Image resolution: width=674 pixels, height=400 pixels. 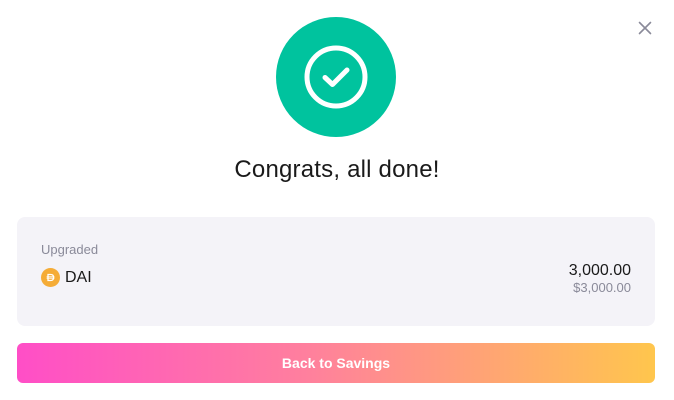 I want to click on success-badge, so click(x=336, y=77).